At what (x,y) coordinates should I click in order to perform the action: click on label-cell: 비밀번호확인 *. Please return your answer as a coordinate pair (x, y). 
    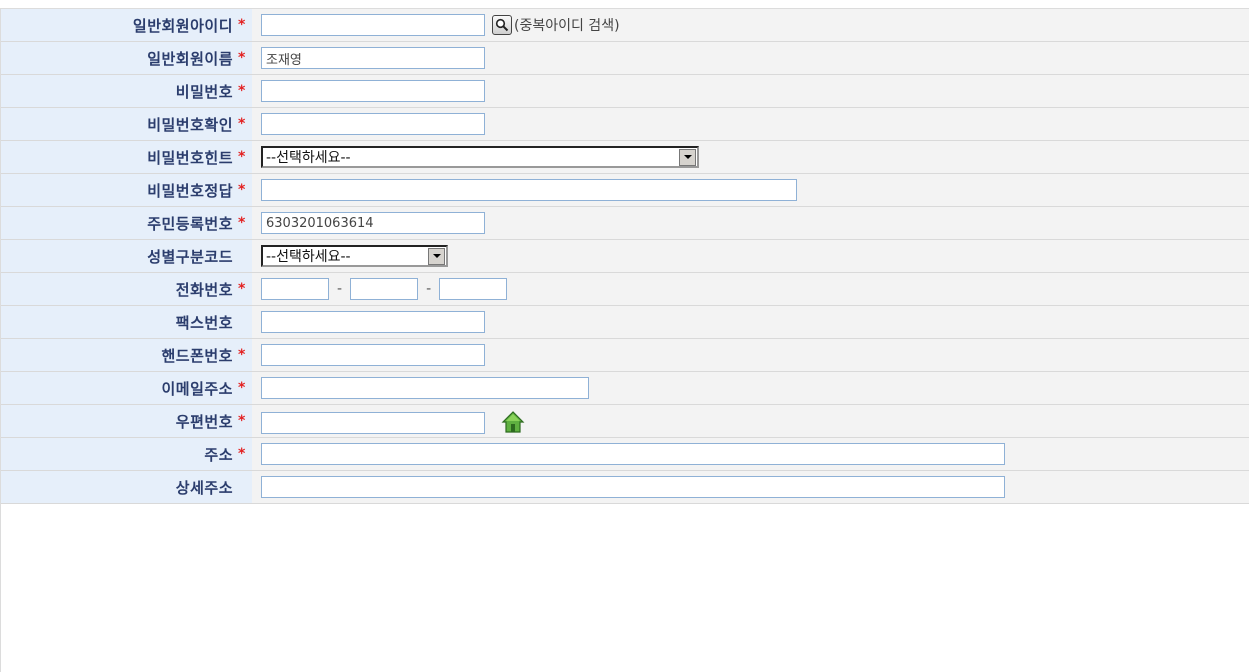
    Looking at the image, I should click on (126, 124).